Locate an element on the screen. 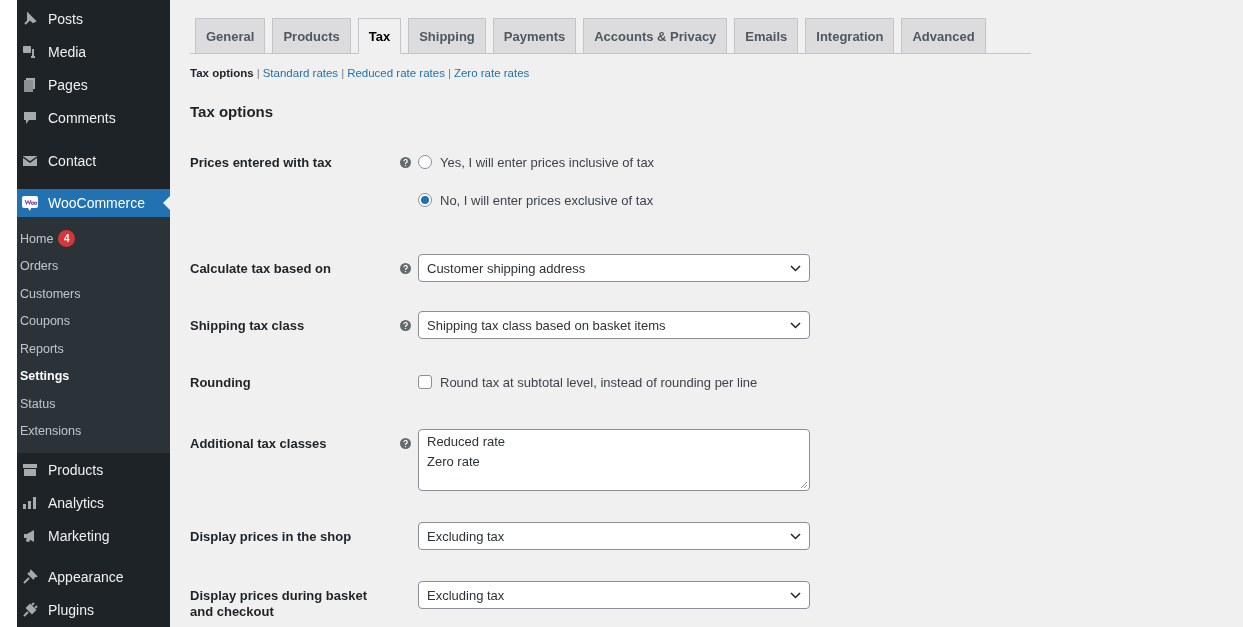 The height and width of the screenshot is (627, 1243). sidebar-menu-item: Appearance is located at coordinates (93, 576).